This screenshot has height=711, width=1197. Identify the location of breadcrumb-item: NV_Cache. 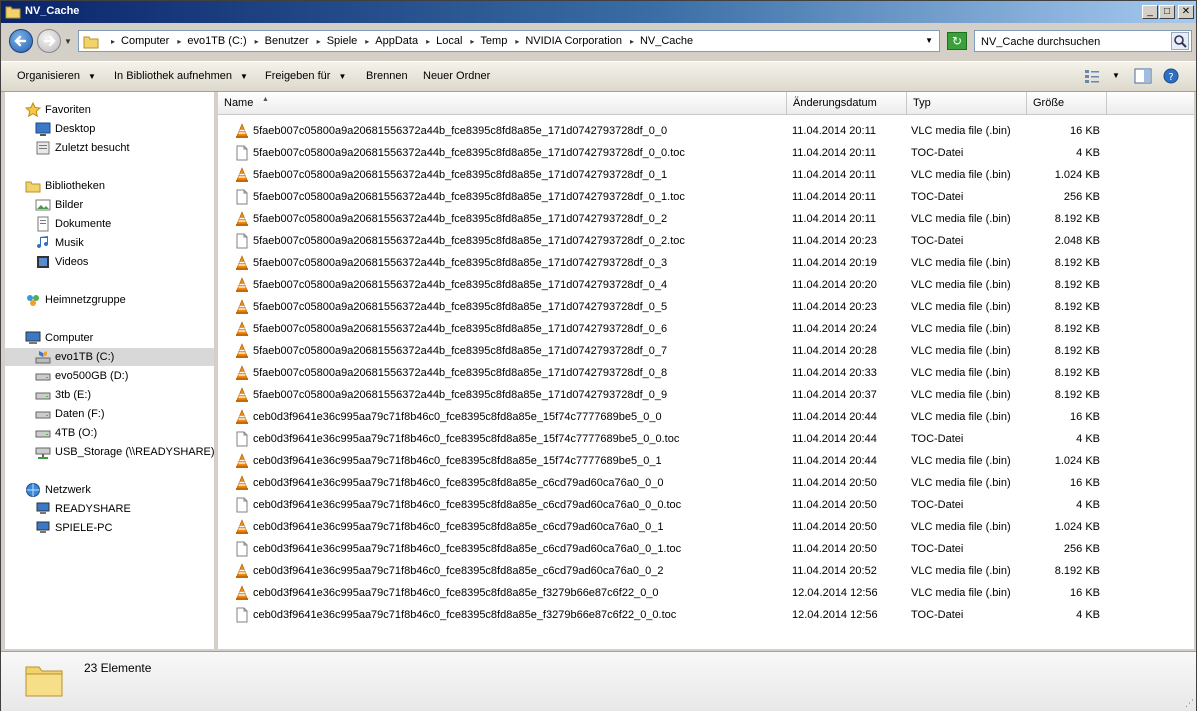
(666, 41).